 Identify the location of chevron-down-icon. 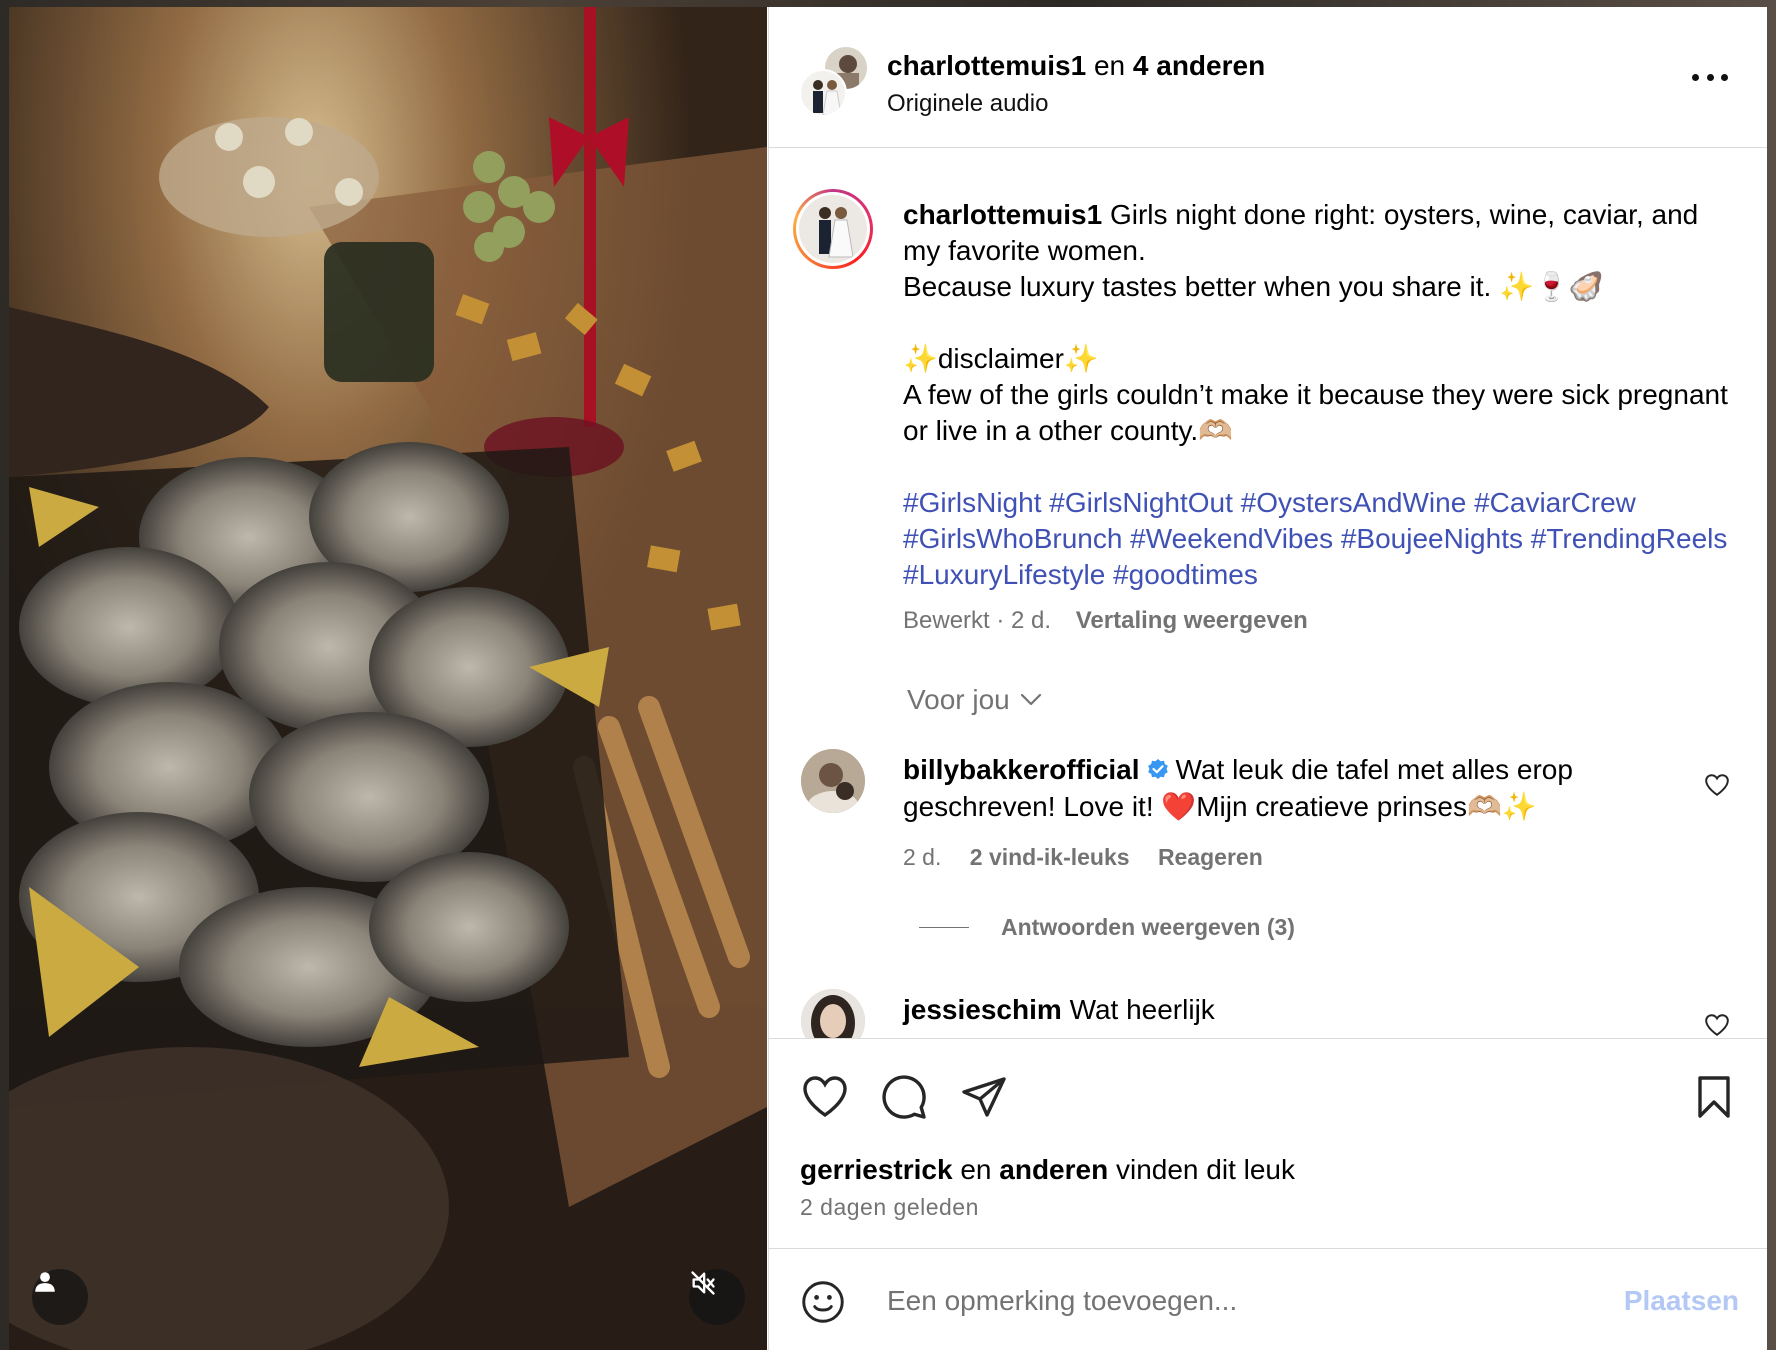
(1030, 699).